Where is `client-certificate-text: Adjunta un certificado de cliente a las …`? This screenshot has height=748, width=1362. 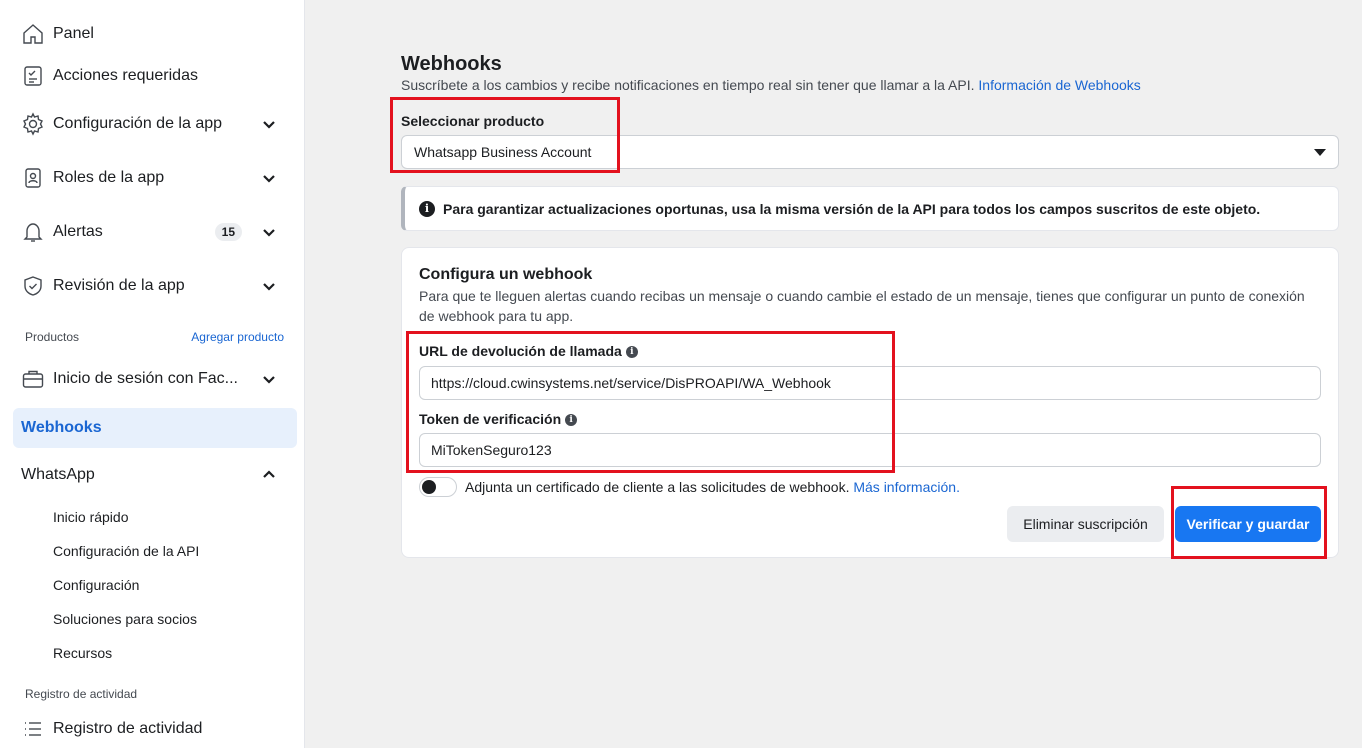 client-certificate-text: Adjunta un certificado de cliente a las … is located at coordinates (712, 487).